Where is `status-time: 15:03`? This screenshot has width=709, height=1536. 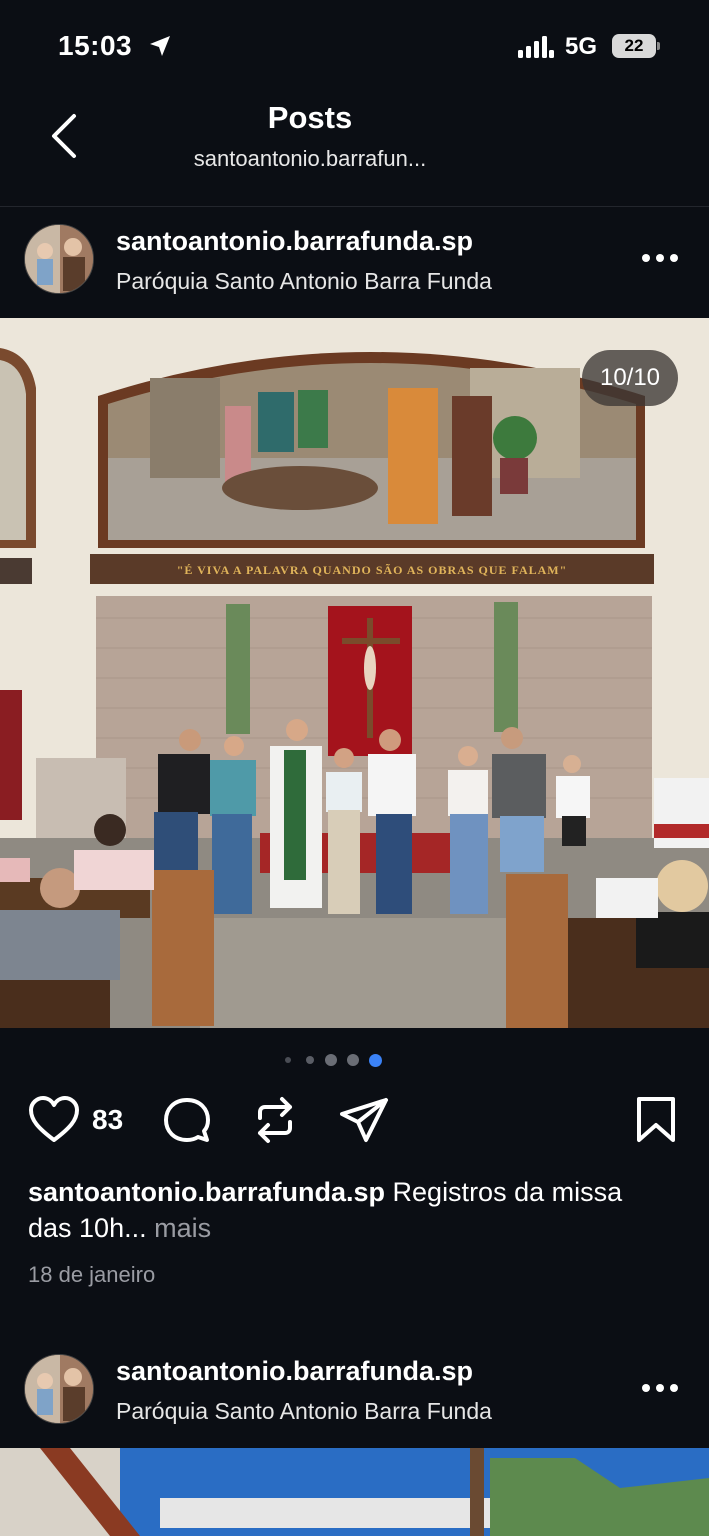
status-time: 15:03 is located at coordinates (95, 45).